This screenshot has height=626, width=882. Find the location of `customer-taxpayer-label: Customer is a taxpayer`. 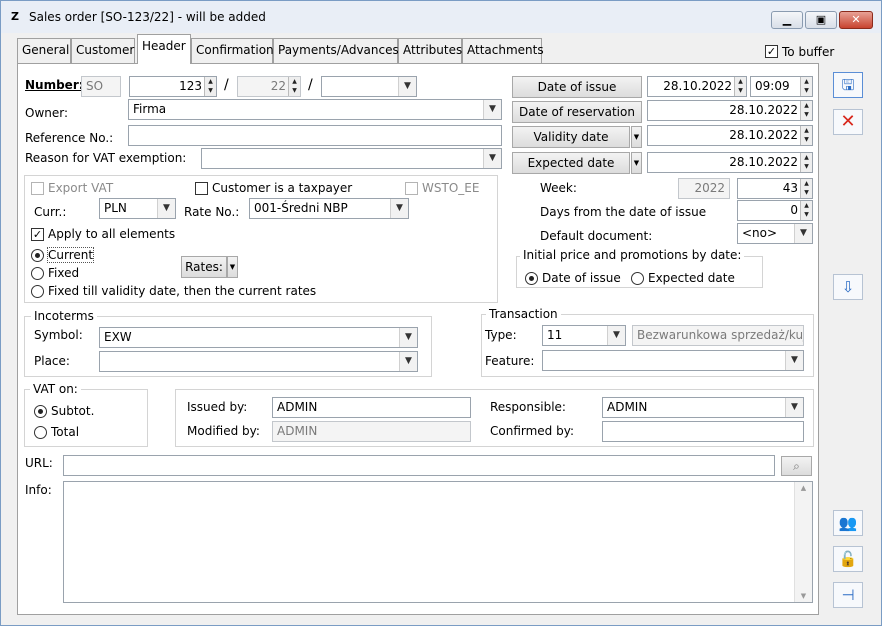

customer-taxpayer-label: Customer is a taxpayer is located at coordinates (282, 188).